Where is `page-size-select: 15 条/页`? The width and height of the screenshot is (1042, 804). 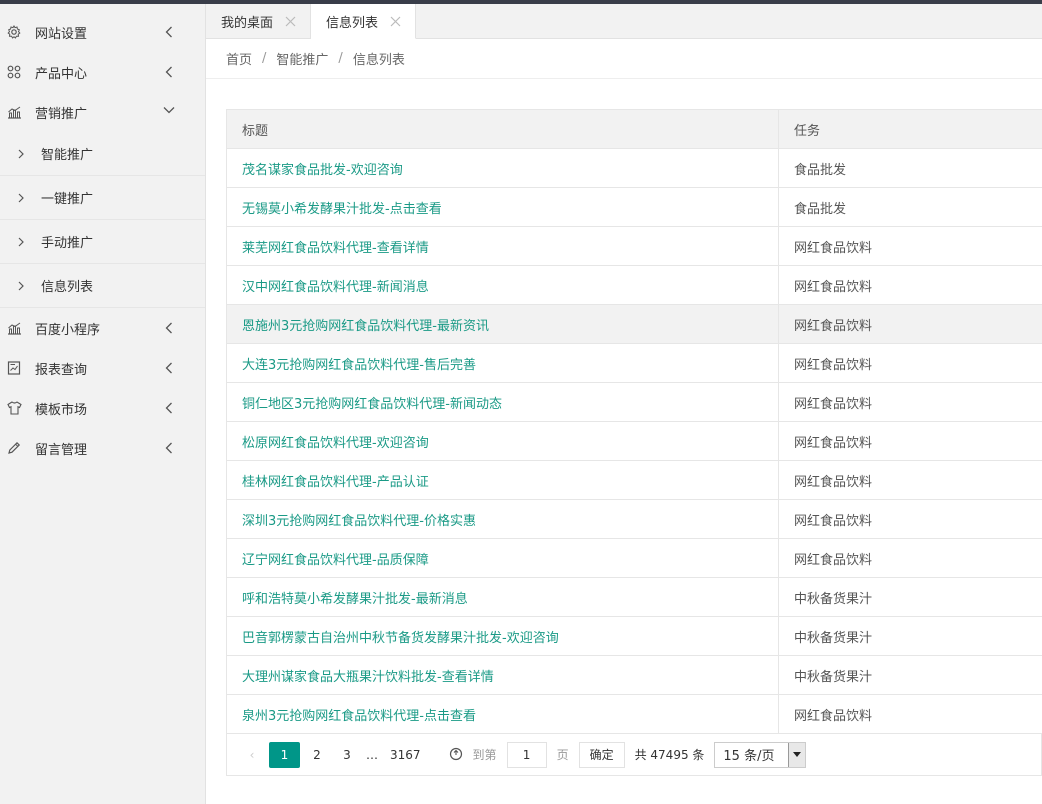 page-size-select: 15 条/页 is located at coordinates (760, 754).